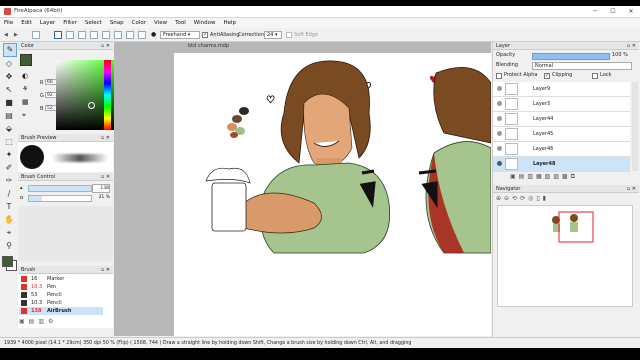 The height and width of the screenshot is (360, 640). What do you see at coordinates (613, 11) in the screenshot?
I see `maximize-button: ☐` at bounding box center [613, 11].